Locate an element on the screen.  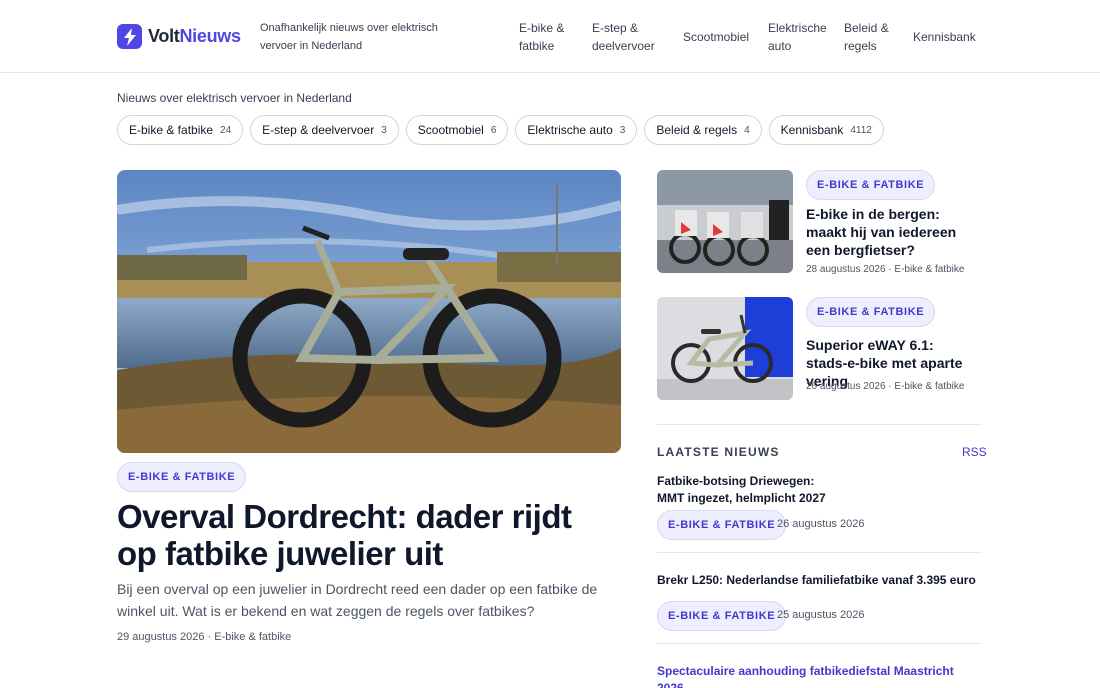
nav-kennisbank: Kennisbank is located at coordinates (944, 37).